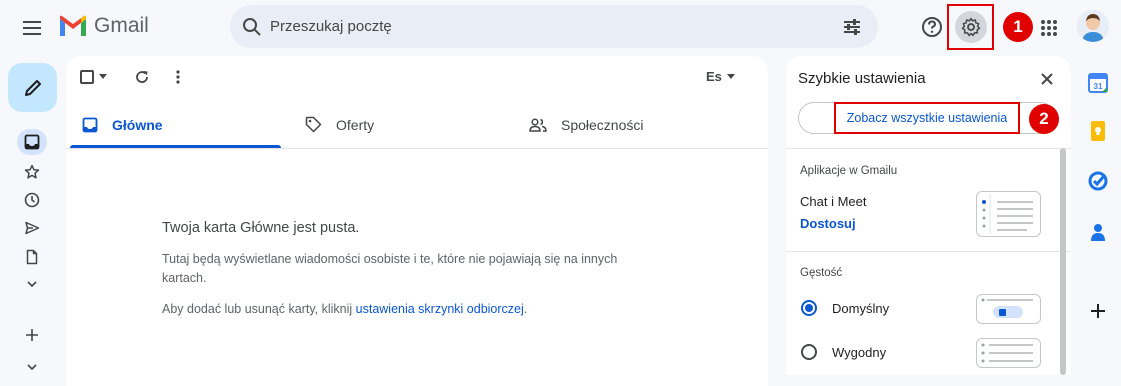  I want to click on contacts-icon, so click(1098, 232).